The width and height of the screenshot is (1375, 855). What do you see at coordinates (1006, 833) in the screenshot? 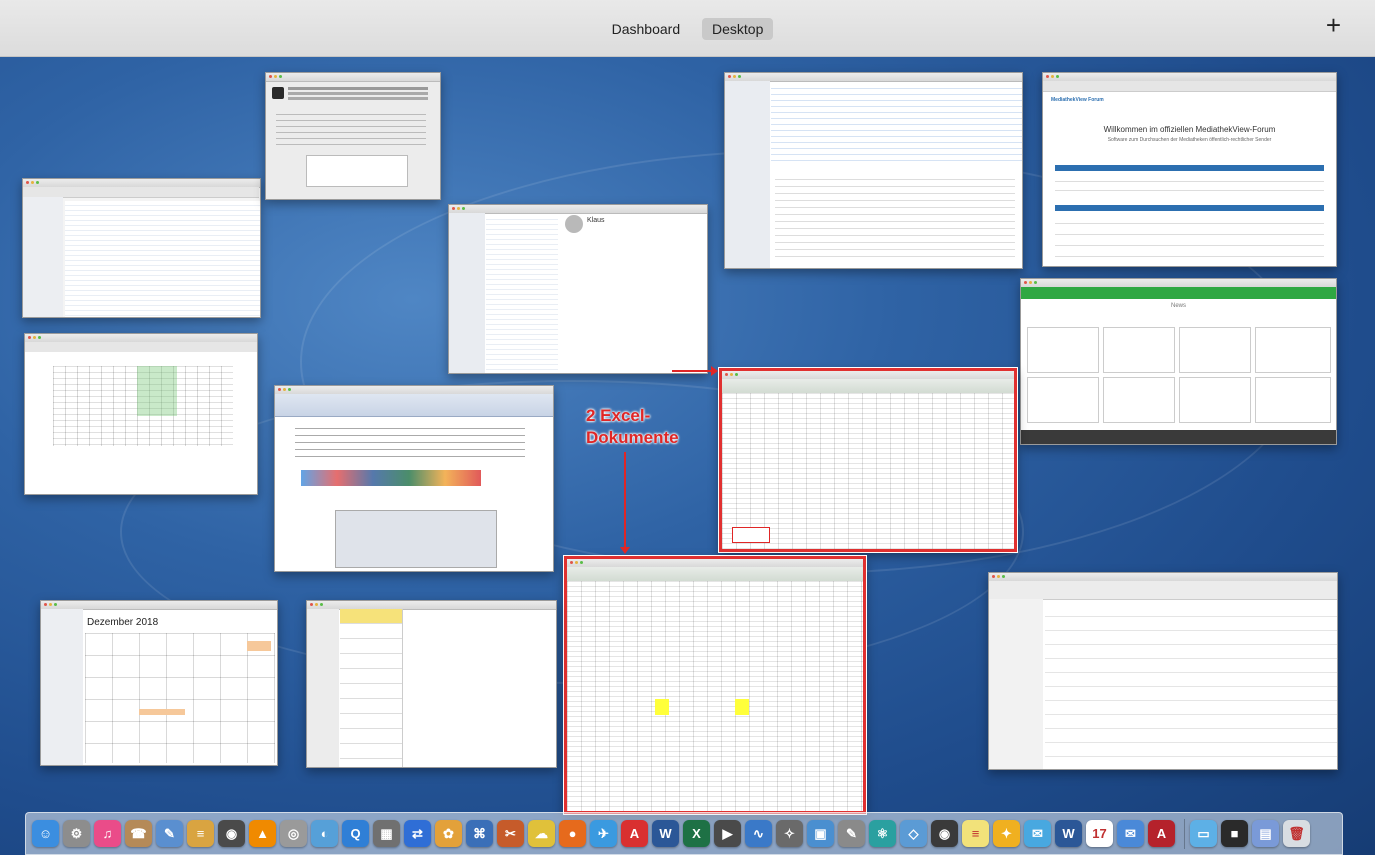
I see `compass-icon: ✦` at bounding box center [1006, 833].